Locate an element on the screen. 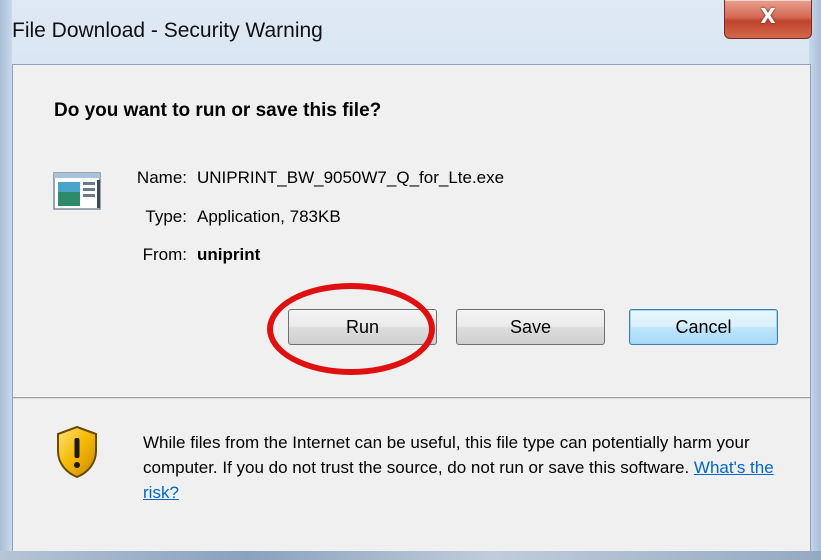  cancel-button: Cancel is located at coordinates (703, 327).